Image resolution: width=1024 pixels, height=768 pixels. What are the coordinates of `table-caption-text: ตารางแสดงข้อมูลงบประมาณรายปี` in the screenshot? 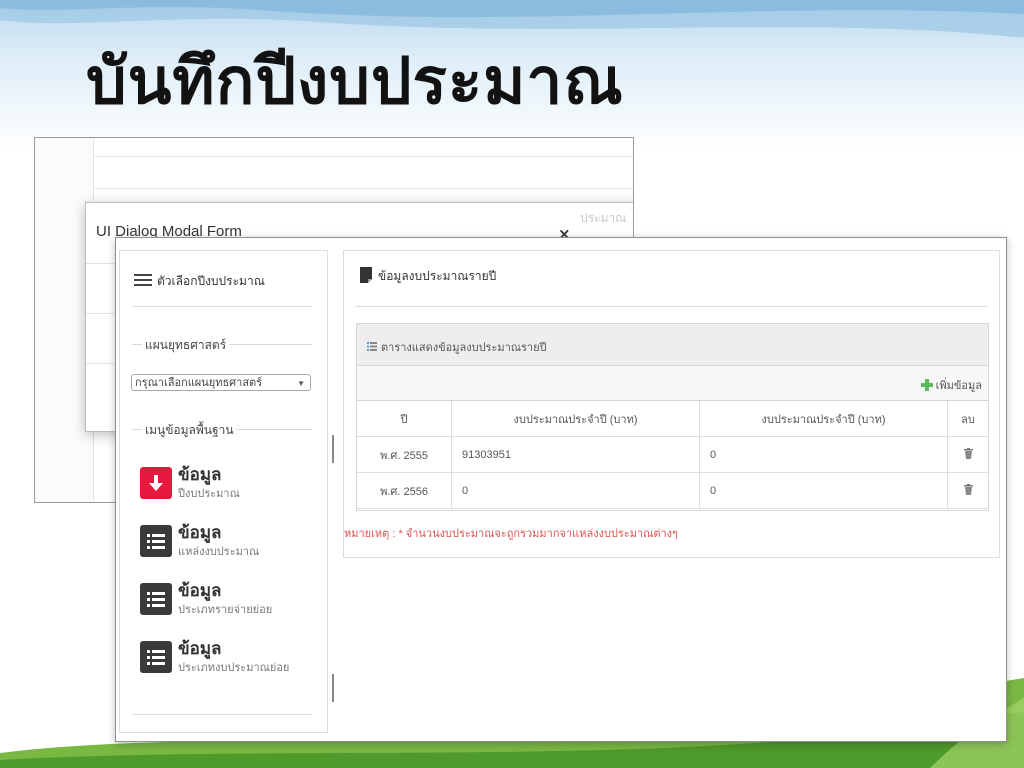 It's located at (457, 347).